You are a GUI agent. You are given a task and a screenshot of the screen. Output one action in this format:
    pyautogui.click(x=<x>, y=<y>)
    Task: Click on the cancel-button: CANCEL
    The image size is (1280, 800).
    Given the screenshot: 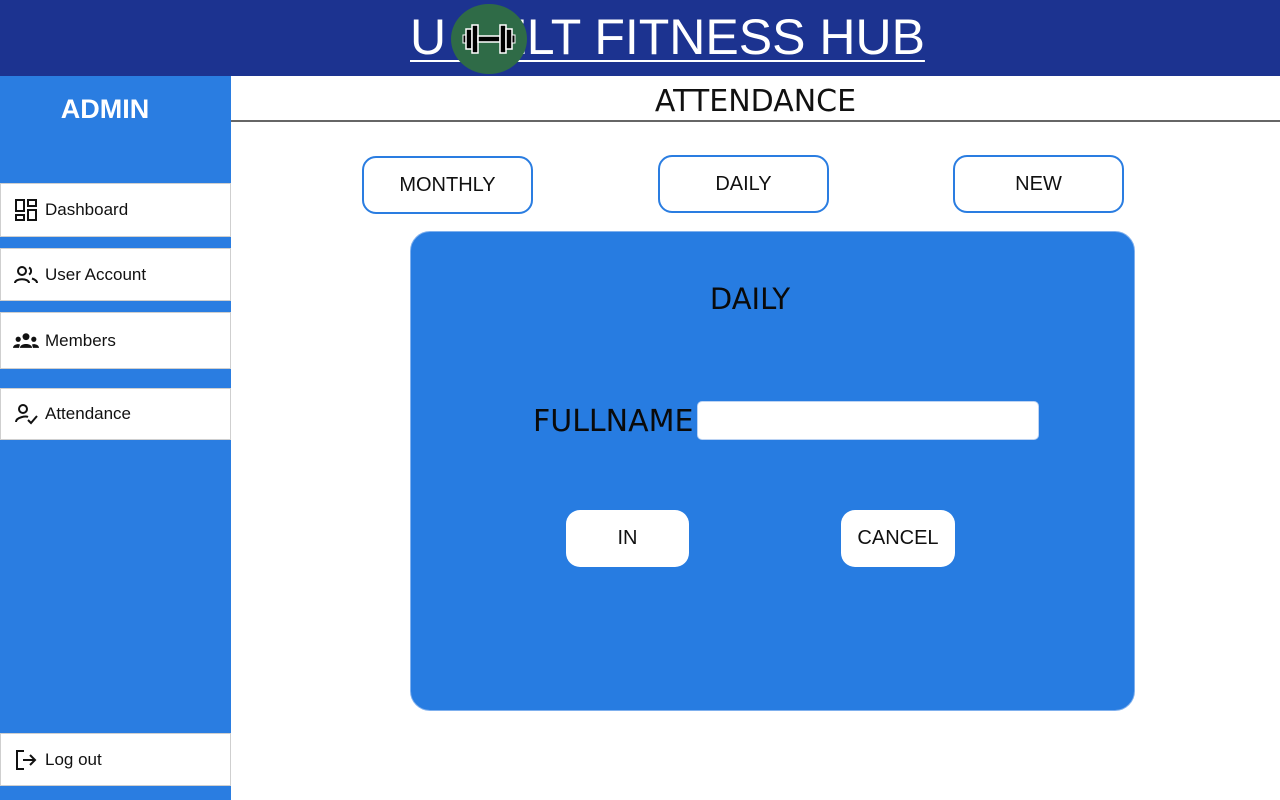 What is the action you would take?
    pyautogui.click(x=898, y=538)
    